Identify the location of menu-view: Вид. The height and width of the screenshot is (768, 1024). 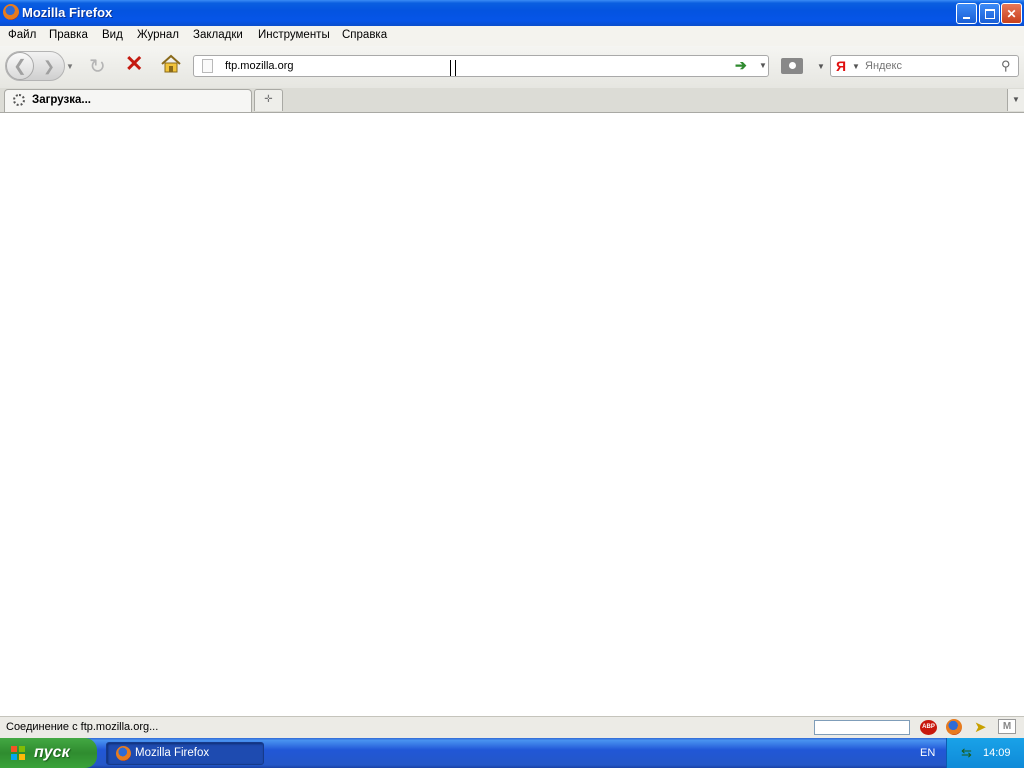
(112, 35).